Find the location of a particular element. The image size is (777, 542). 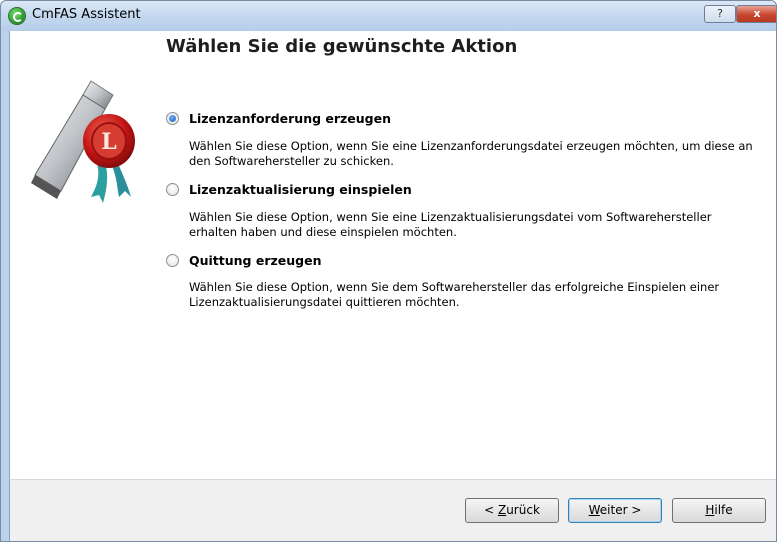

help-button-label: ilfe is located at coordinates (723, 510).